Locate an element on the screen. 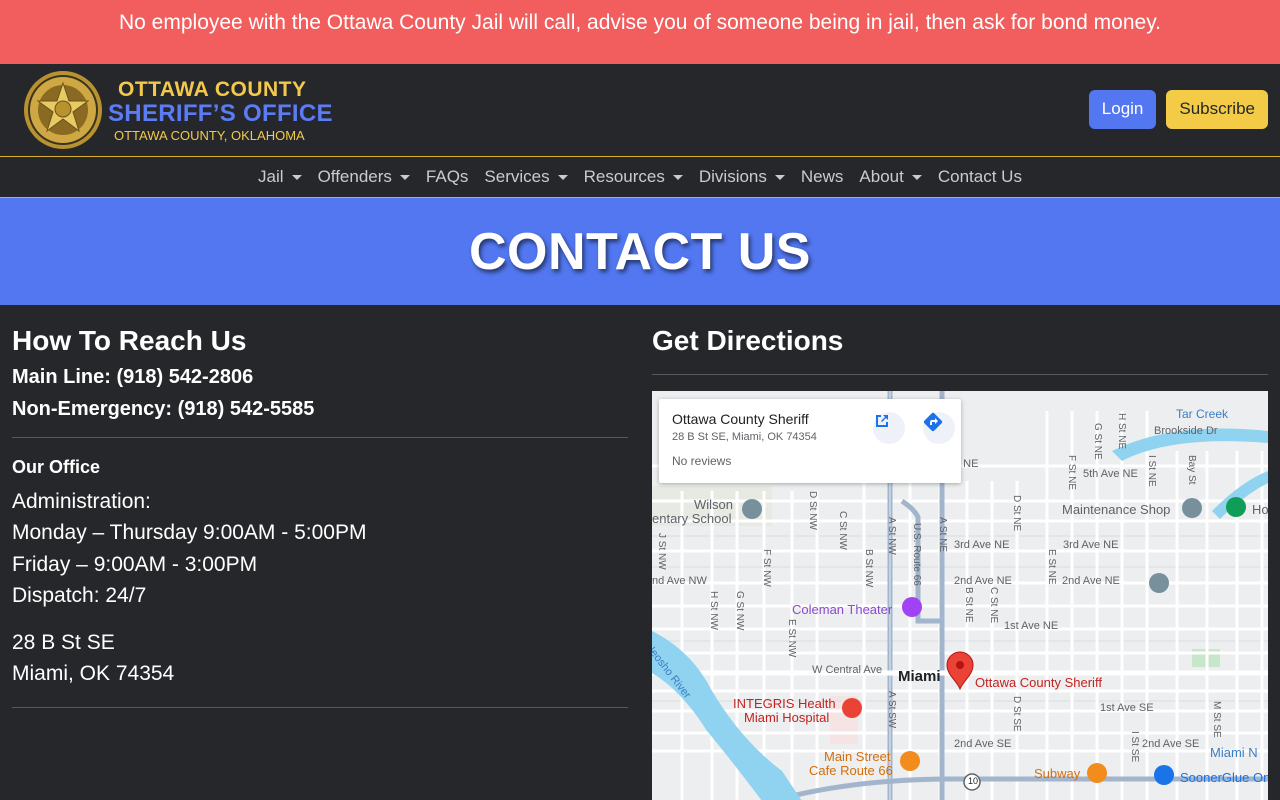 This screenshot has width=1280, height=800. page-hero: CONTACT US is located at coordinates (640, 251).